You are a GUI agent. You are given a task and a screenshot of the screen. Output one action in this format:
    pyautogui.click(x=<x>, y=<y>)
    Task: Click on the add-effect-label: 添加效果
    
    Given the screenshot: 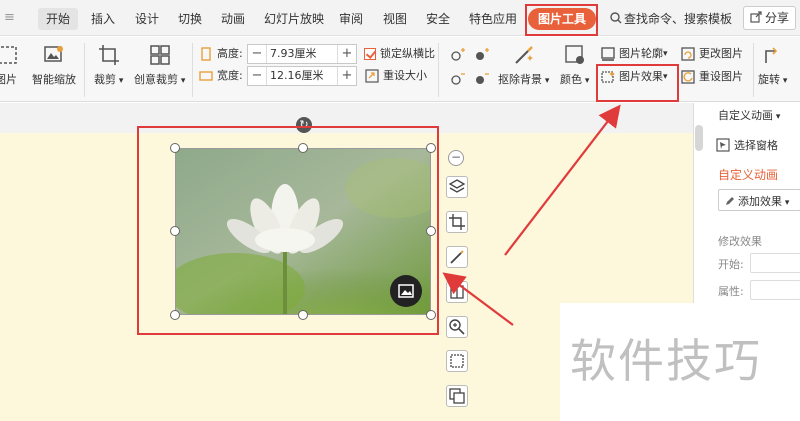 What is the action you would take?
    pyautogui.click(x=760, y=201)
    